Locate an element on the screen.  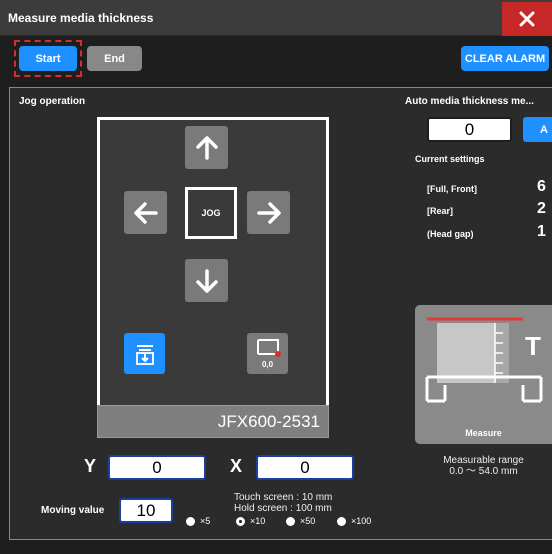
auto-thickness-field: 0 is located at coordinates (469, 129).